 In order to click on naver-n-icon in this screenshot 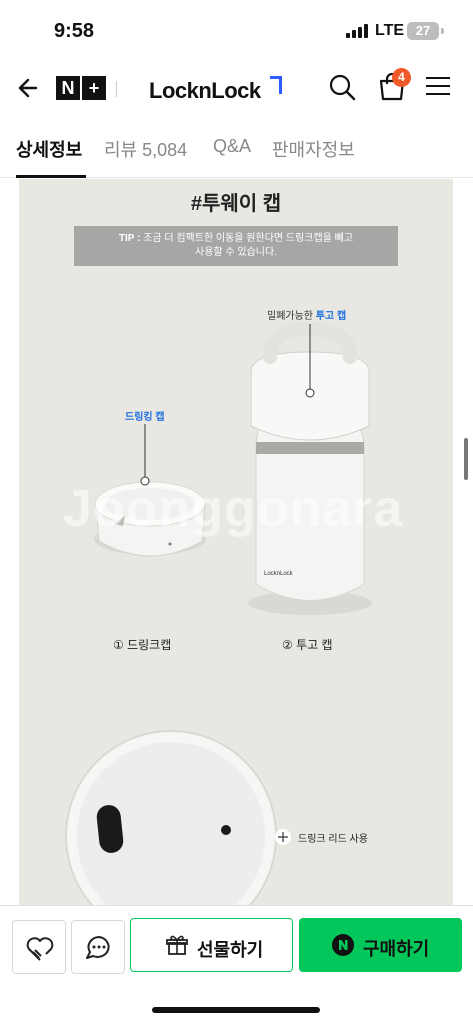, I will do `click(343, 945)`.